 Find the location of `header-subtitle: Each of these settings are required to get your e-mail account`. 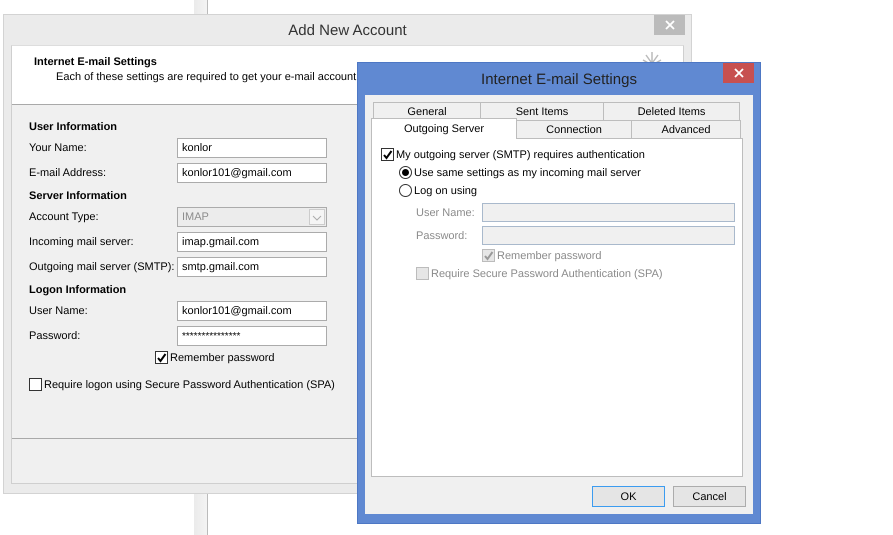

header-subtitle: Each of these settings are required to get your e-mail account is located at coordinates (206, 77).